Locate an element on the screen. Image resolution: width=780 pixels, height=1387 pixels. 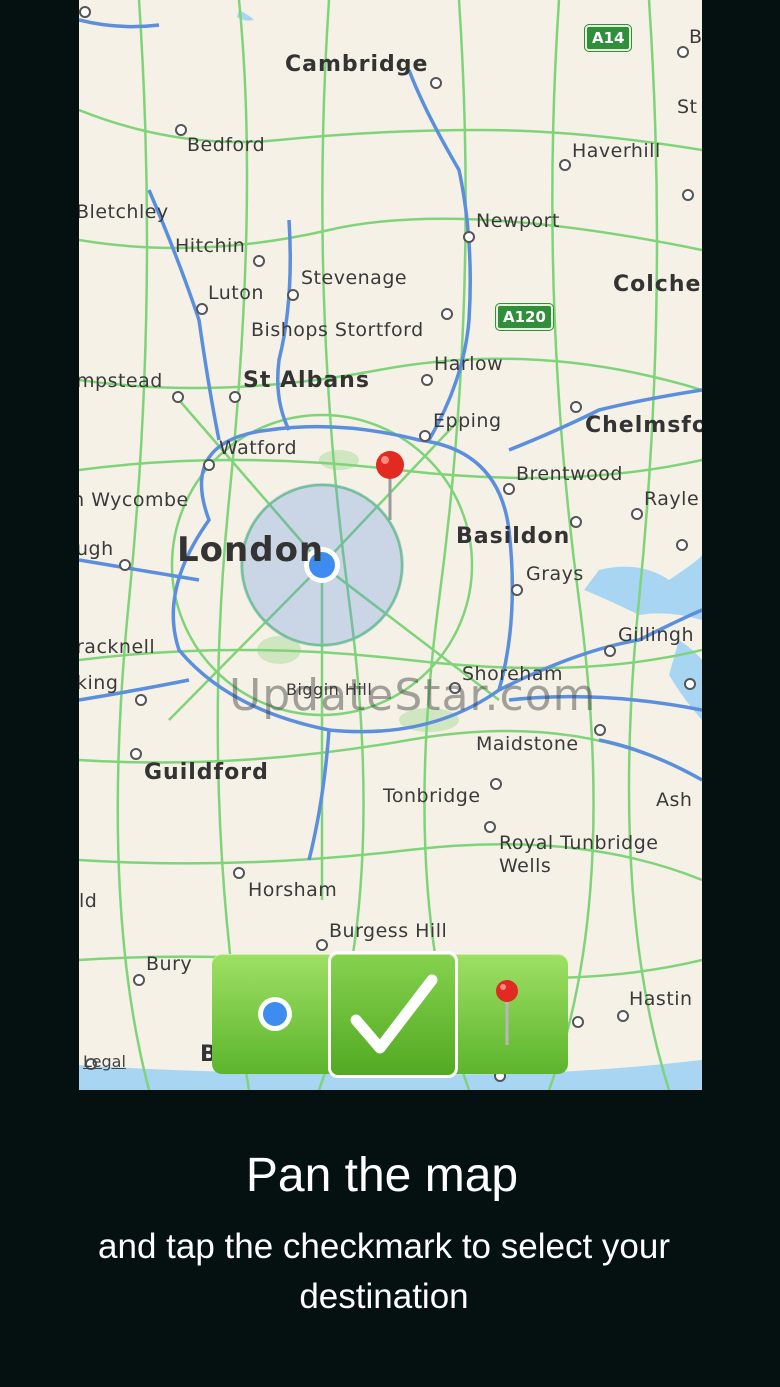
city-label: Horsham is located at coordinates (293, 890).